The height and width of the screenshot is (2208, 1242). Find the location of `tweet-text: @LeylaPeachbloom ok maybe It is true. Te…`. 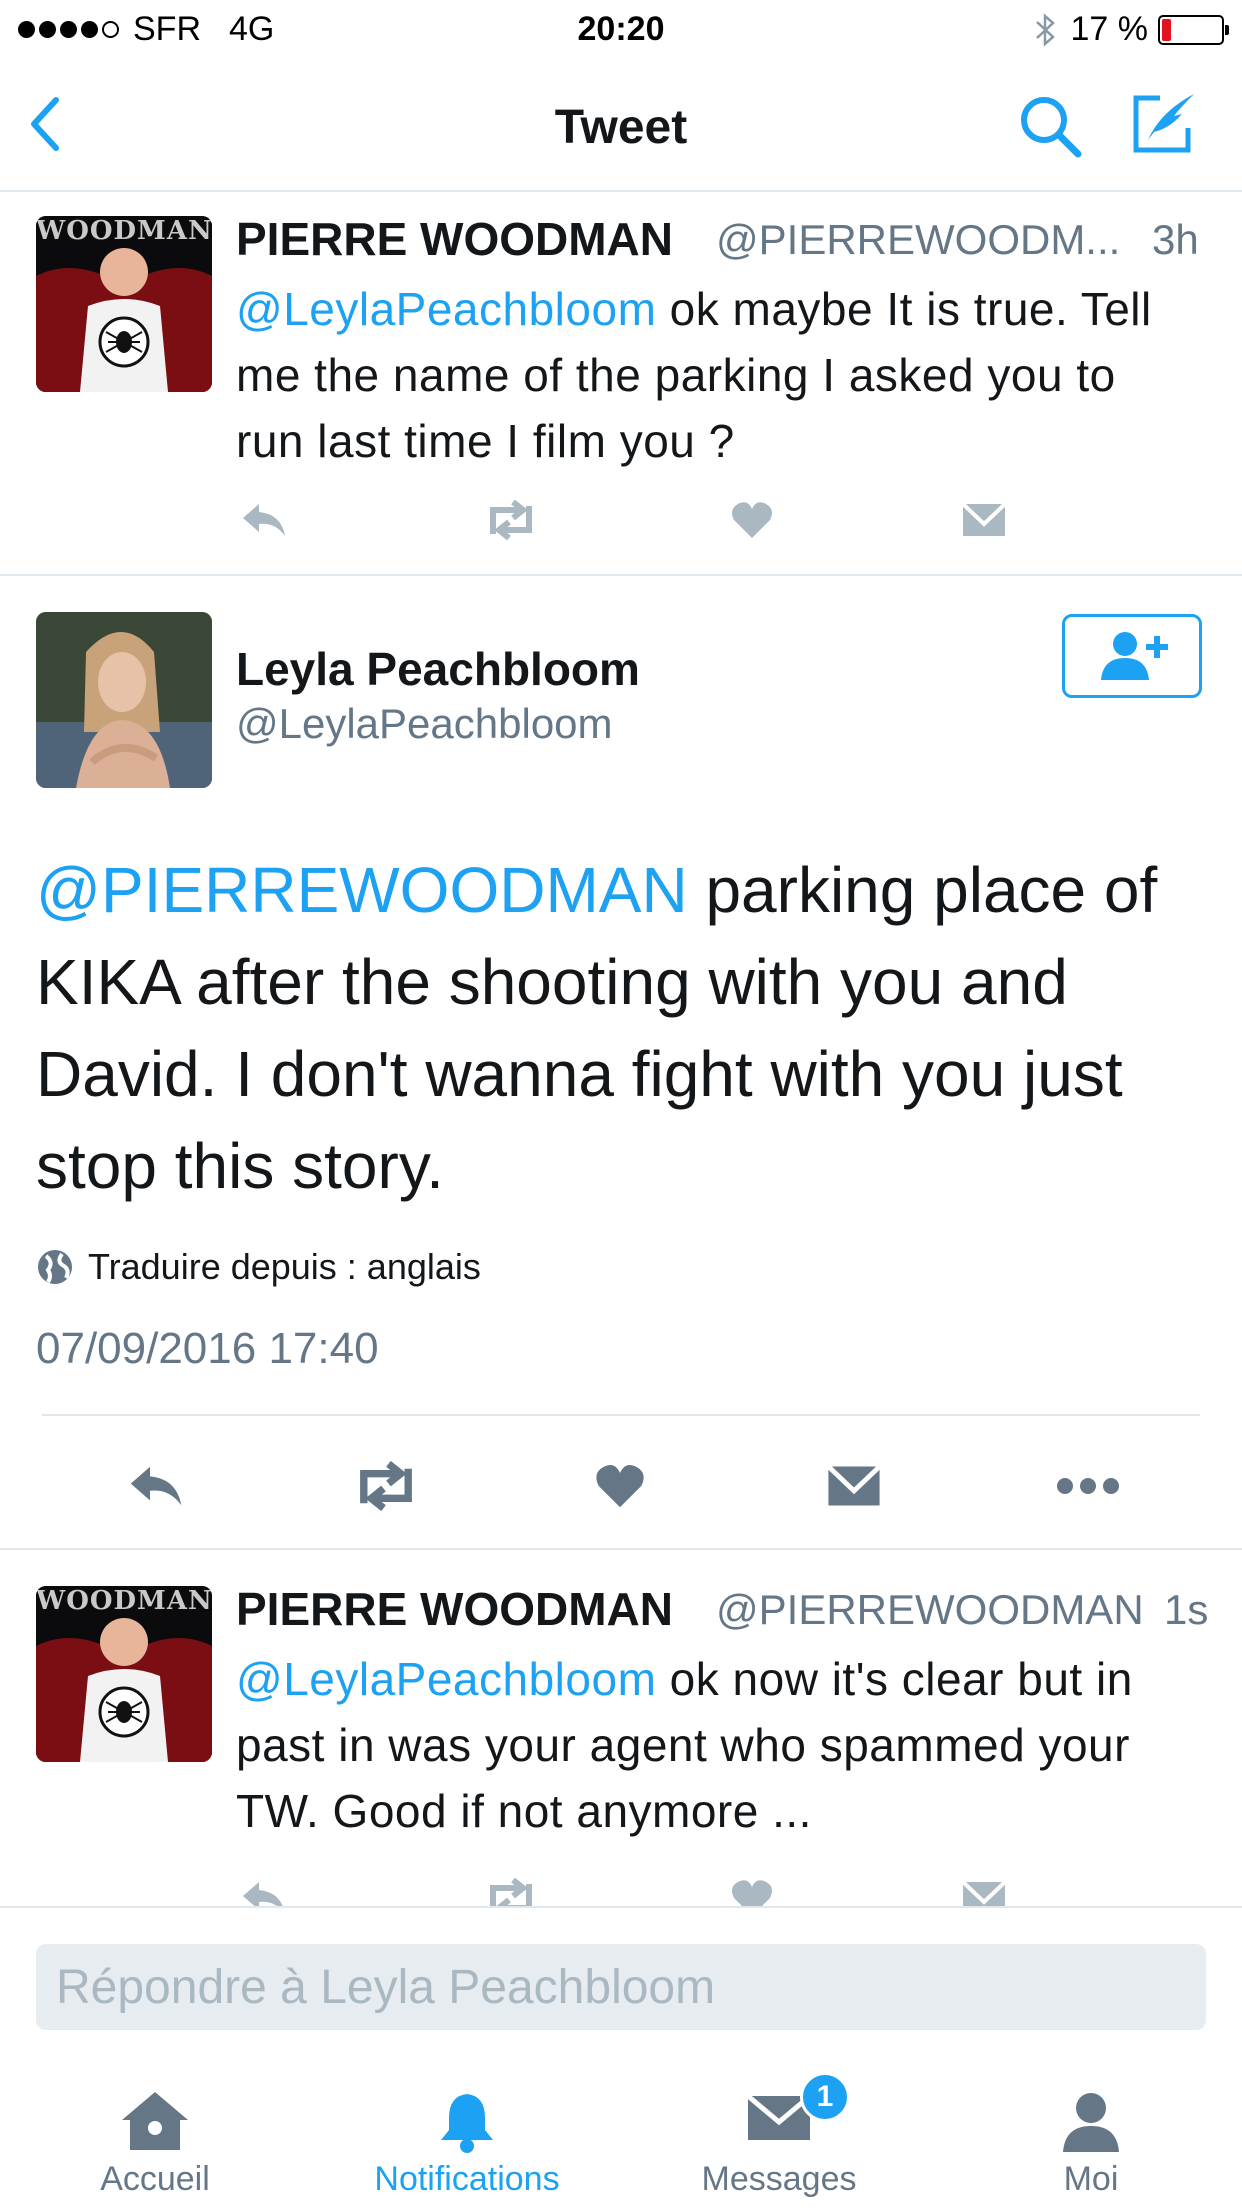

tweet-text: @LeylaPeachbloom ok maybe It is true. Te… is located at coordinates (716, 375).